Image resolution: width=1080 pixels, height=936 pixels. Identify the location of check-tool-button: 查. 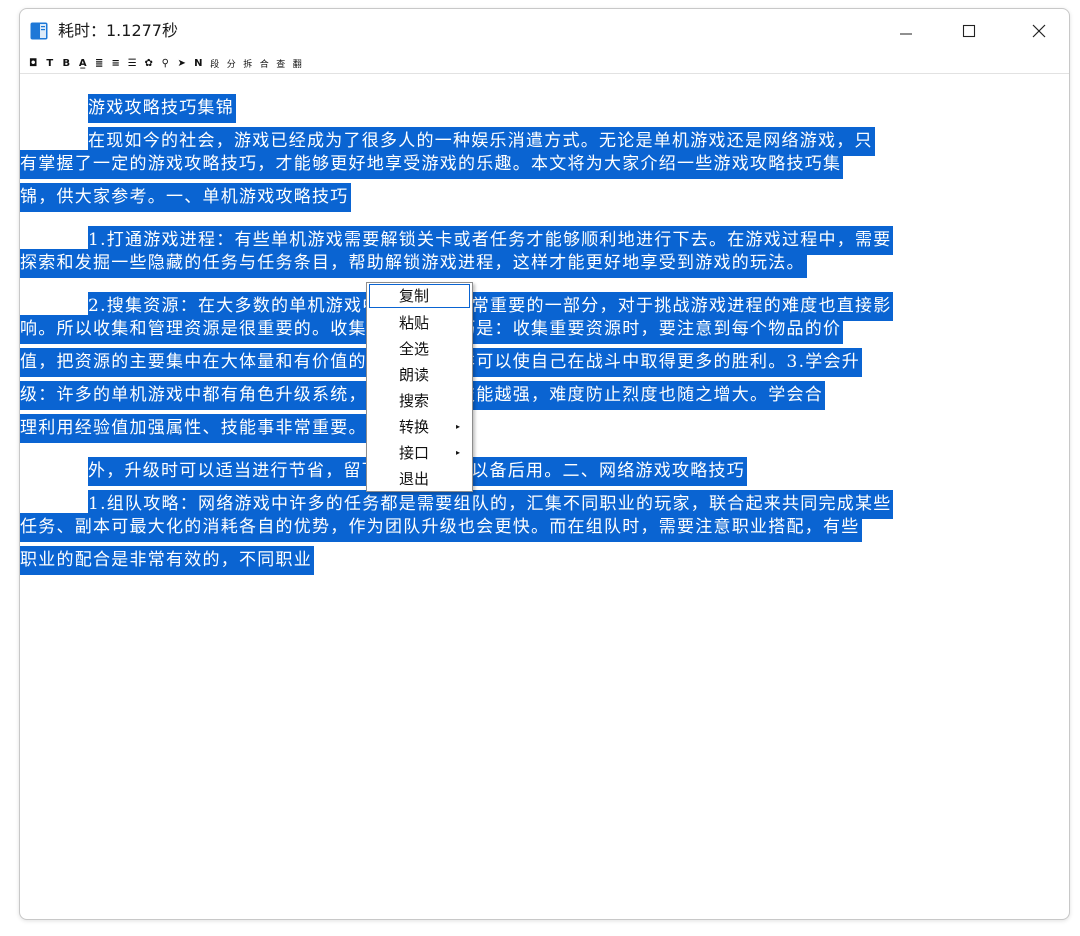
(281, 63).